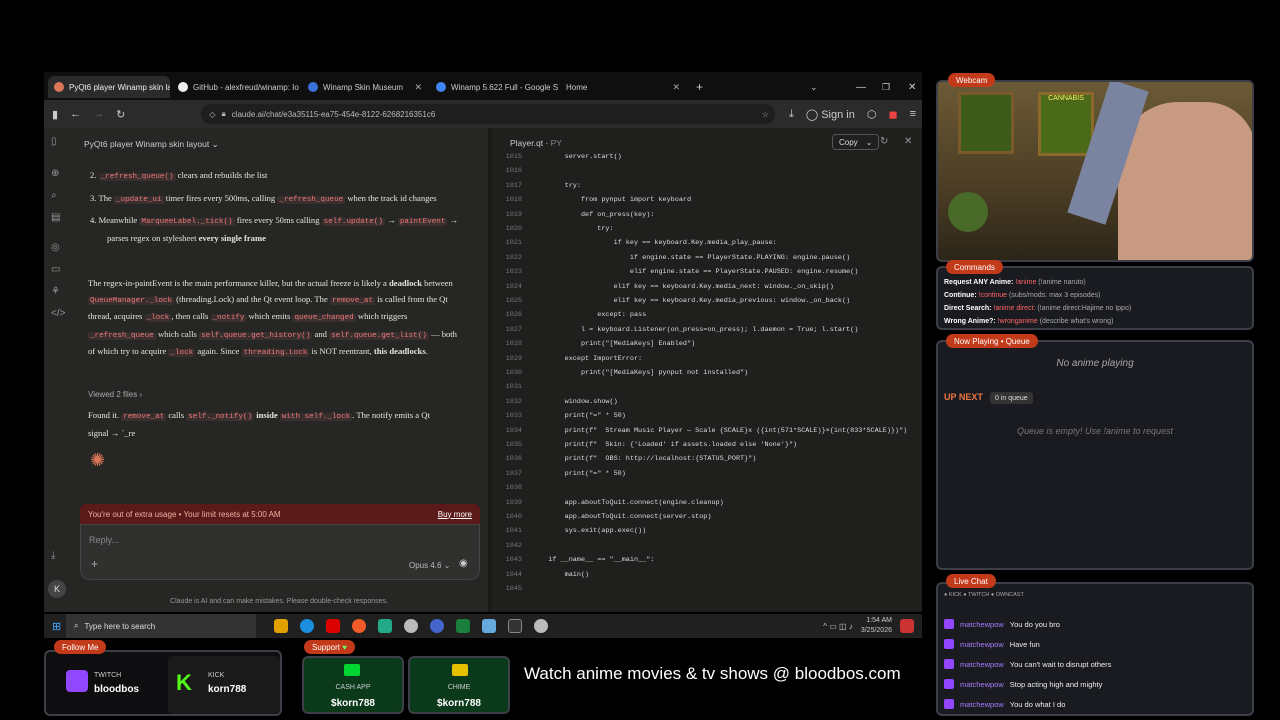 The height and width of the screenshot is (720, 1280). Describe the element at coordinates (513, 344) in the screenshot. I see `line-number: 1028` at that location.